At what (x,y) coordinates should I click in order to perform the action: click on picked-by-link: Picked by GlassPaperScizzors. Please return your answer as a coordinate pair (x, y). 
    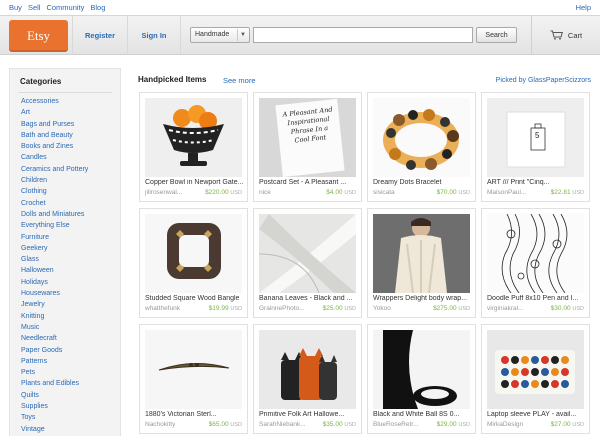
    Looking at the image, I should click on (543, 80).